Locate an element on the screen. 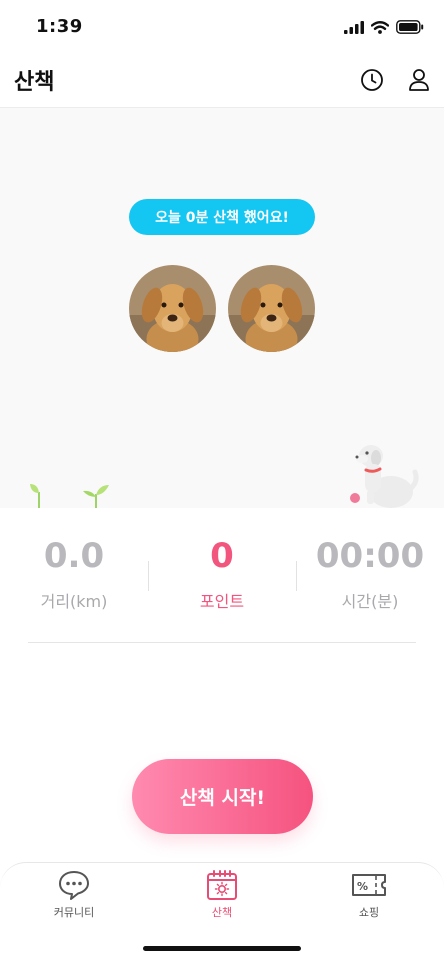 The height and width of the screenshot is (961, 444). tab-shopping-label: 쇼핑 is located at coordinates (369, 912).